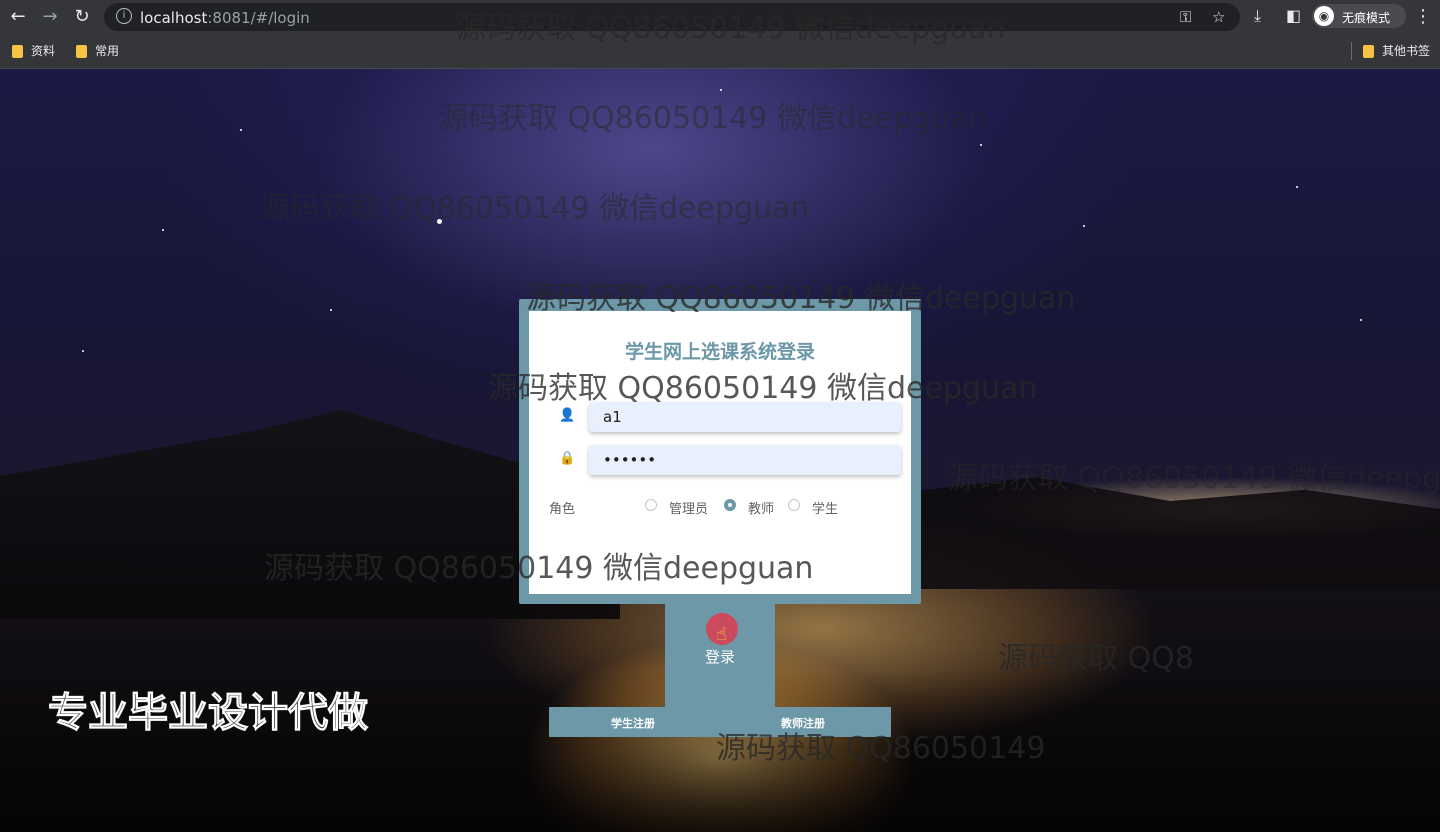 The width and height of the screenshot is (1440, 832). I want to click on side-panel-icon: ◧, so click(1293, 15).